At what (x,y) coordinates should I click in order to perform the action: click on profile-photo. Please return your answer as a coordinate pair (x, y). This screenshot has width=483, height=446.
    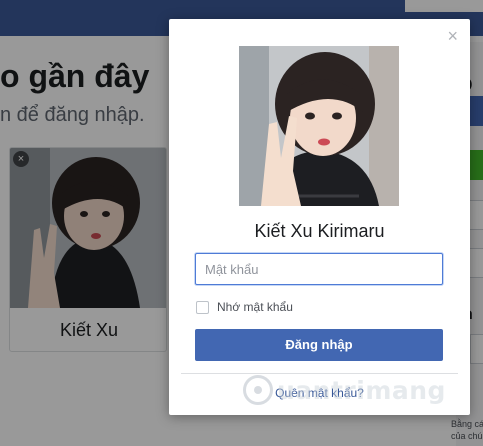
    Looking at the image, I should click on (319, 126).